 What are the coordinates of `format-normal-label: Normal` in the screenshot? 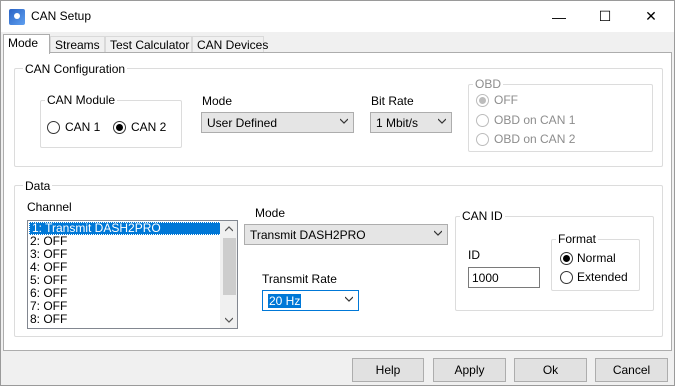 It's located at (596, 258).